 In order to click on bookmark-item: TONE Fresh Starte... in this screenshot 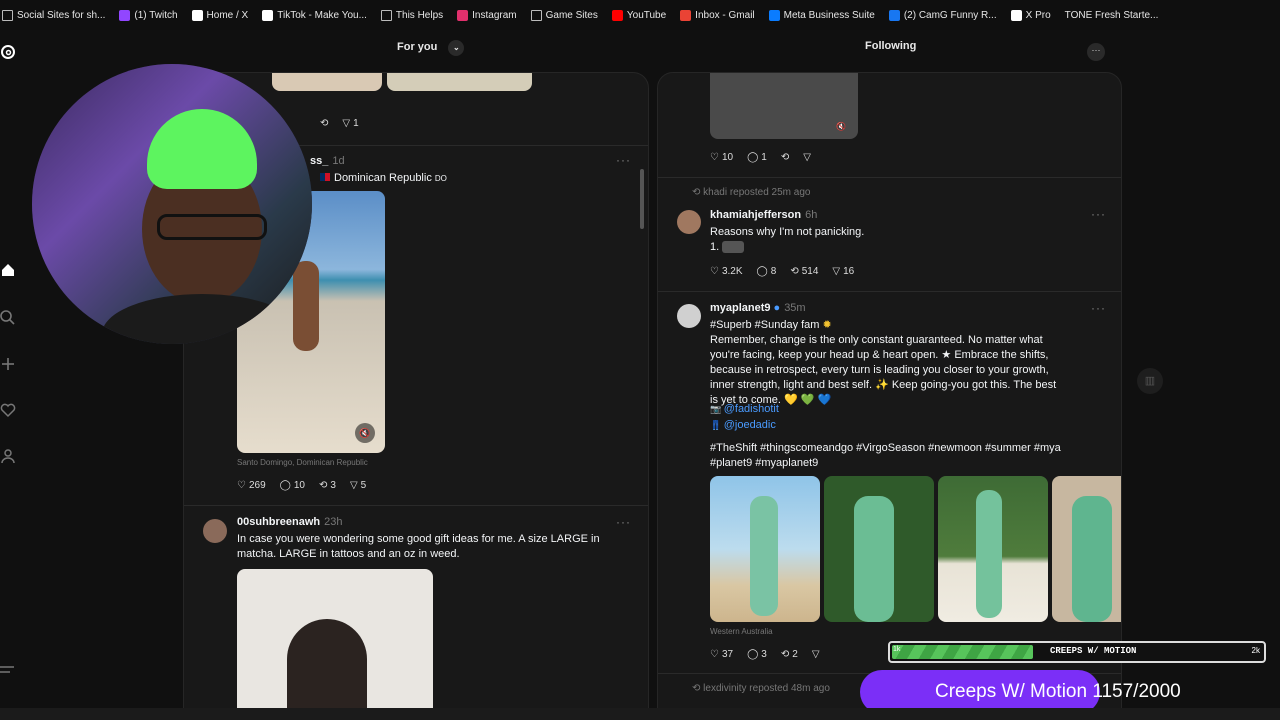, I will do `click(1112, 15)`.